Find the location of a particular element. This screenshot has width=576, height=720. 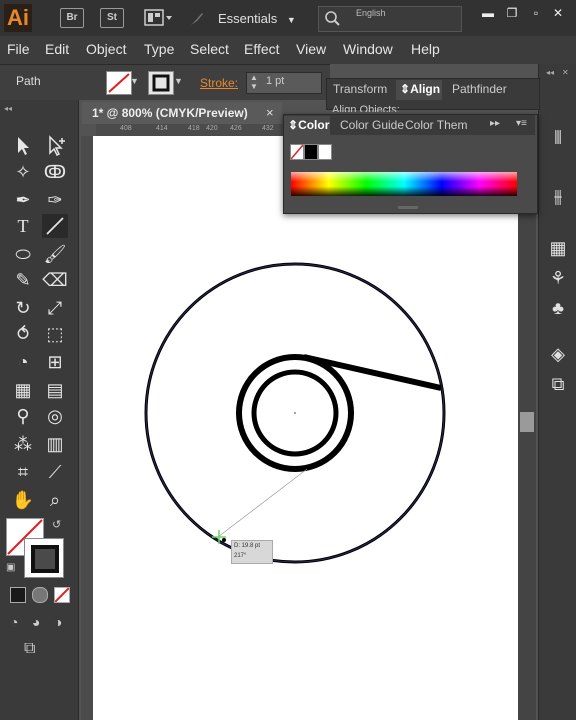

tab-color: ⇕Color is located at coordinates (308, 125).